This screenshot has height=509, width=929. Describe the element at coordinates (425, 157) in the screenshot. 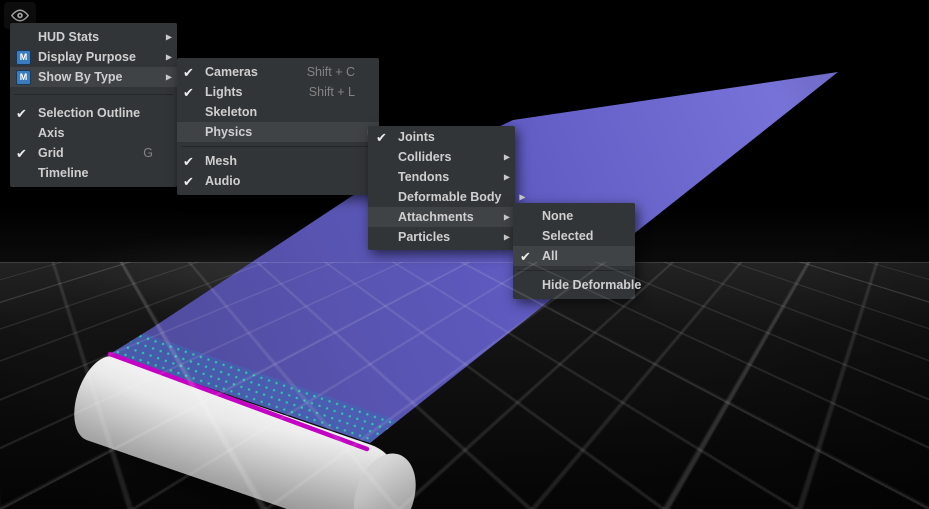

I see `menu-item-label: Colliders` at that location.